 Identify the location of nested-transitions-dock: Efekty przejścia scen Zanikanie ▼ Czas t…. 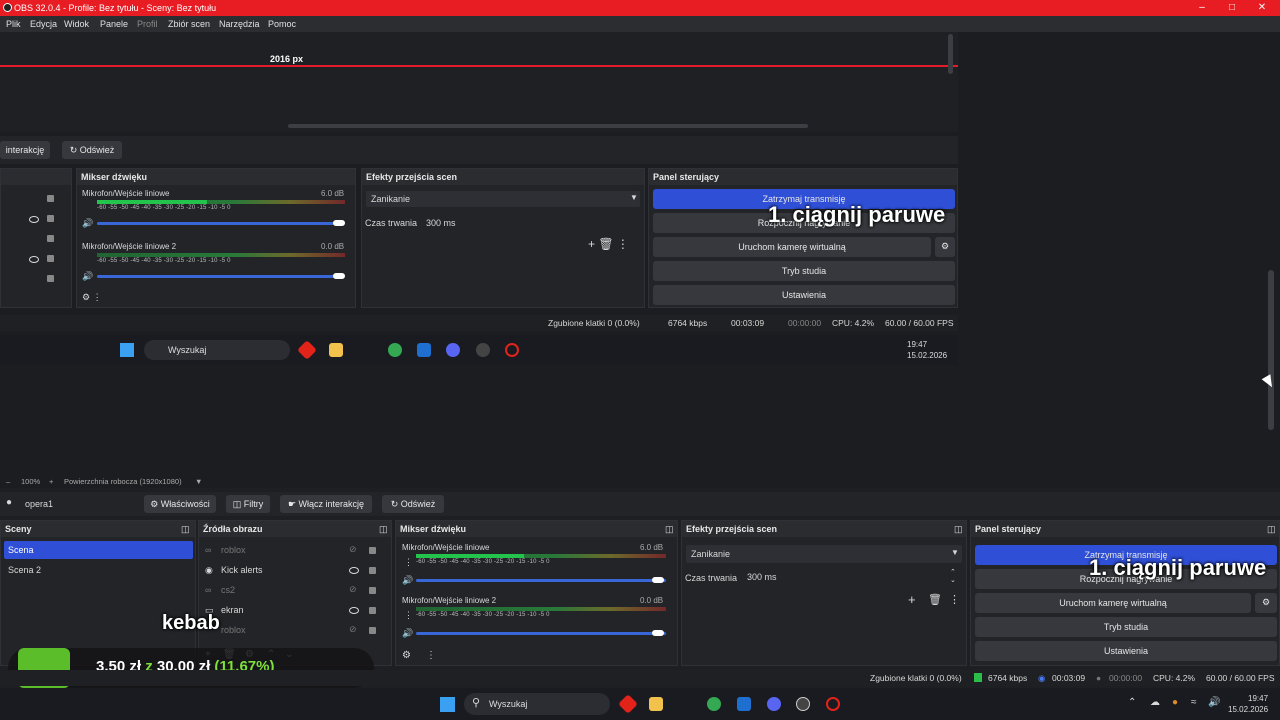
(503, 238).